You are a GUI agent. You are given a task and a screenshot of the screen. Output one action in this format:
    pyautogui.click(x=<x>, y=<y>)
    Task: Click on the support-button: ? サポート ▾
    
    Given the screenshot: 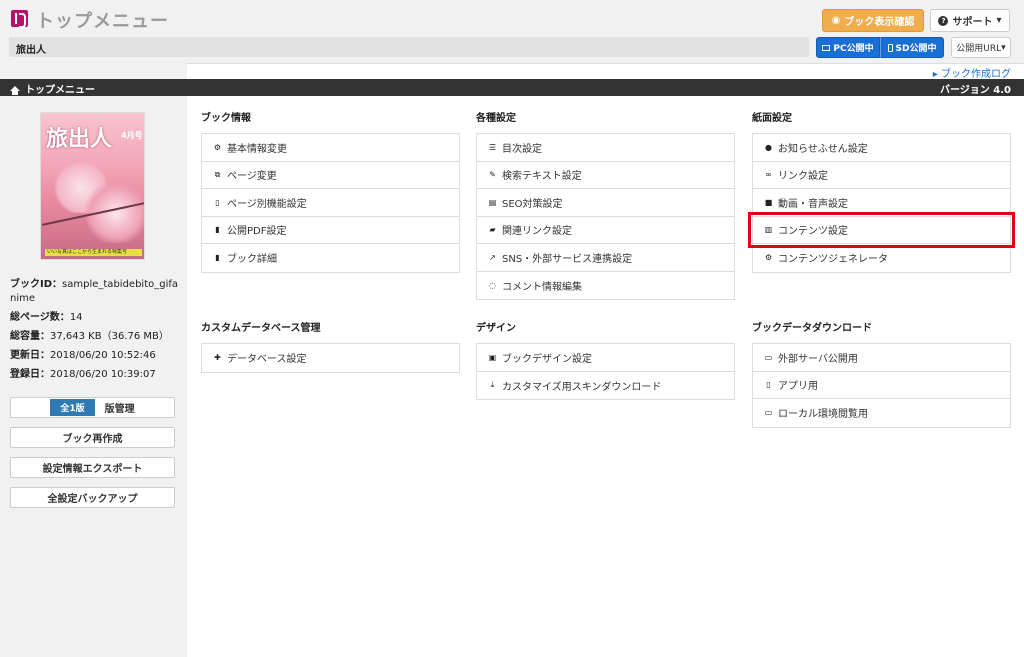 What is the action you would take?
    pyautogui.click(x=970, y=20)
    